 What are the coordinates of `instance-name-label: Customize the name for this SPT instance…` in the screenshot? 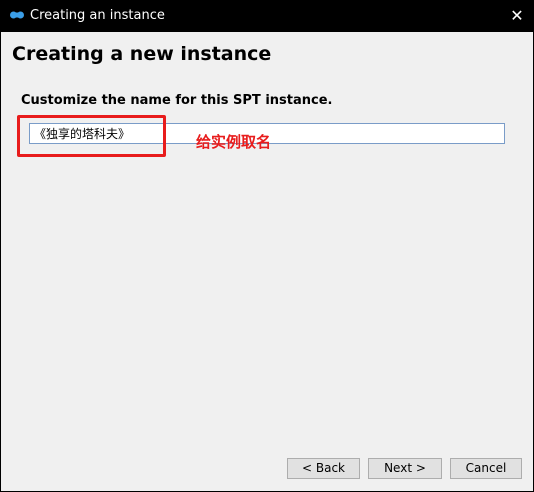 It's located at (177, 100).